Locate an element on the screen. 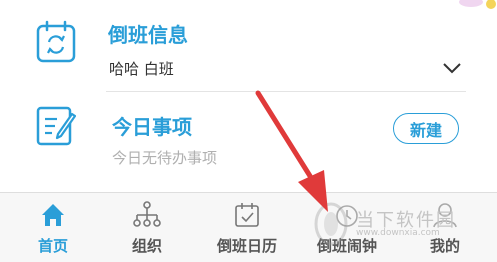 The height and width of the screenshot is (262, 497). tab-home: 首页 is located at coordinates (53, 227).